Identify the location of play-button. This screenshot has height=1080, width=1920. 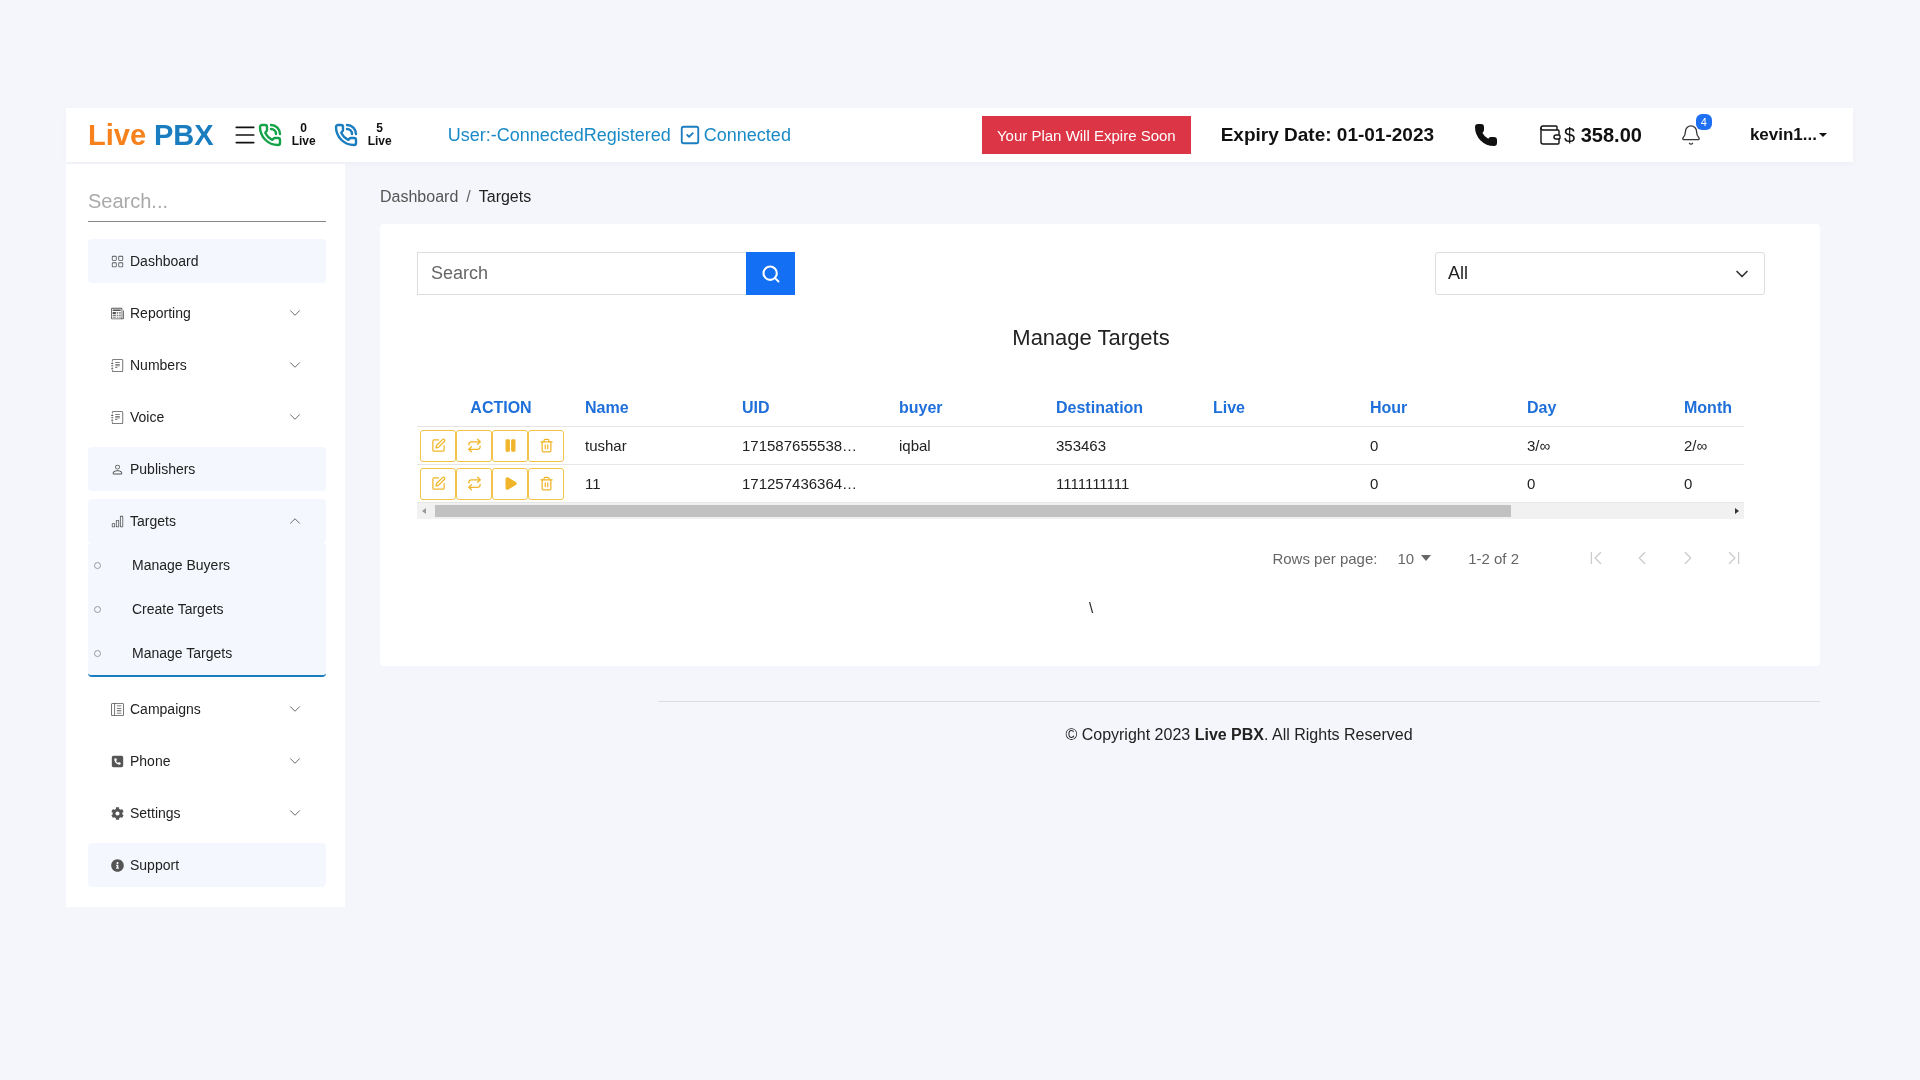
(510, 483).